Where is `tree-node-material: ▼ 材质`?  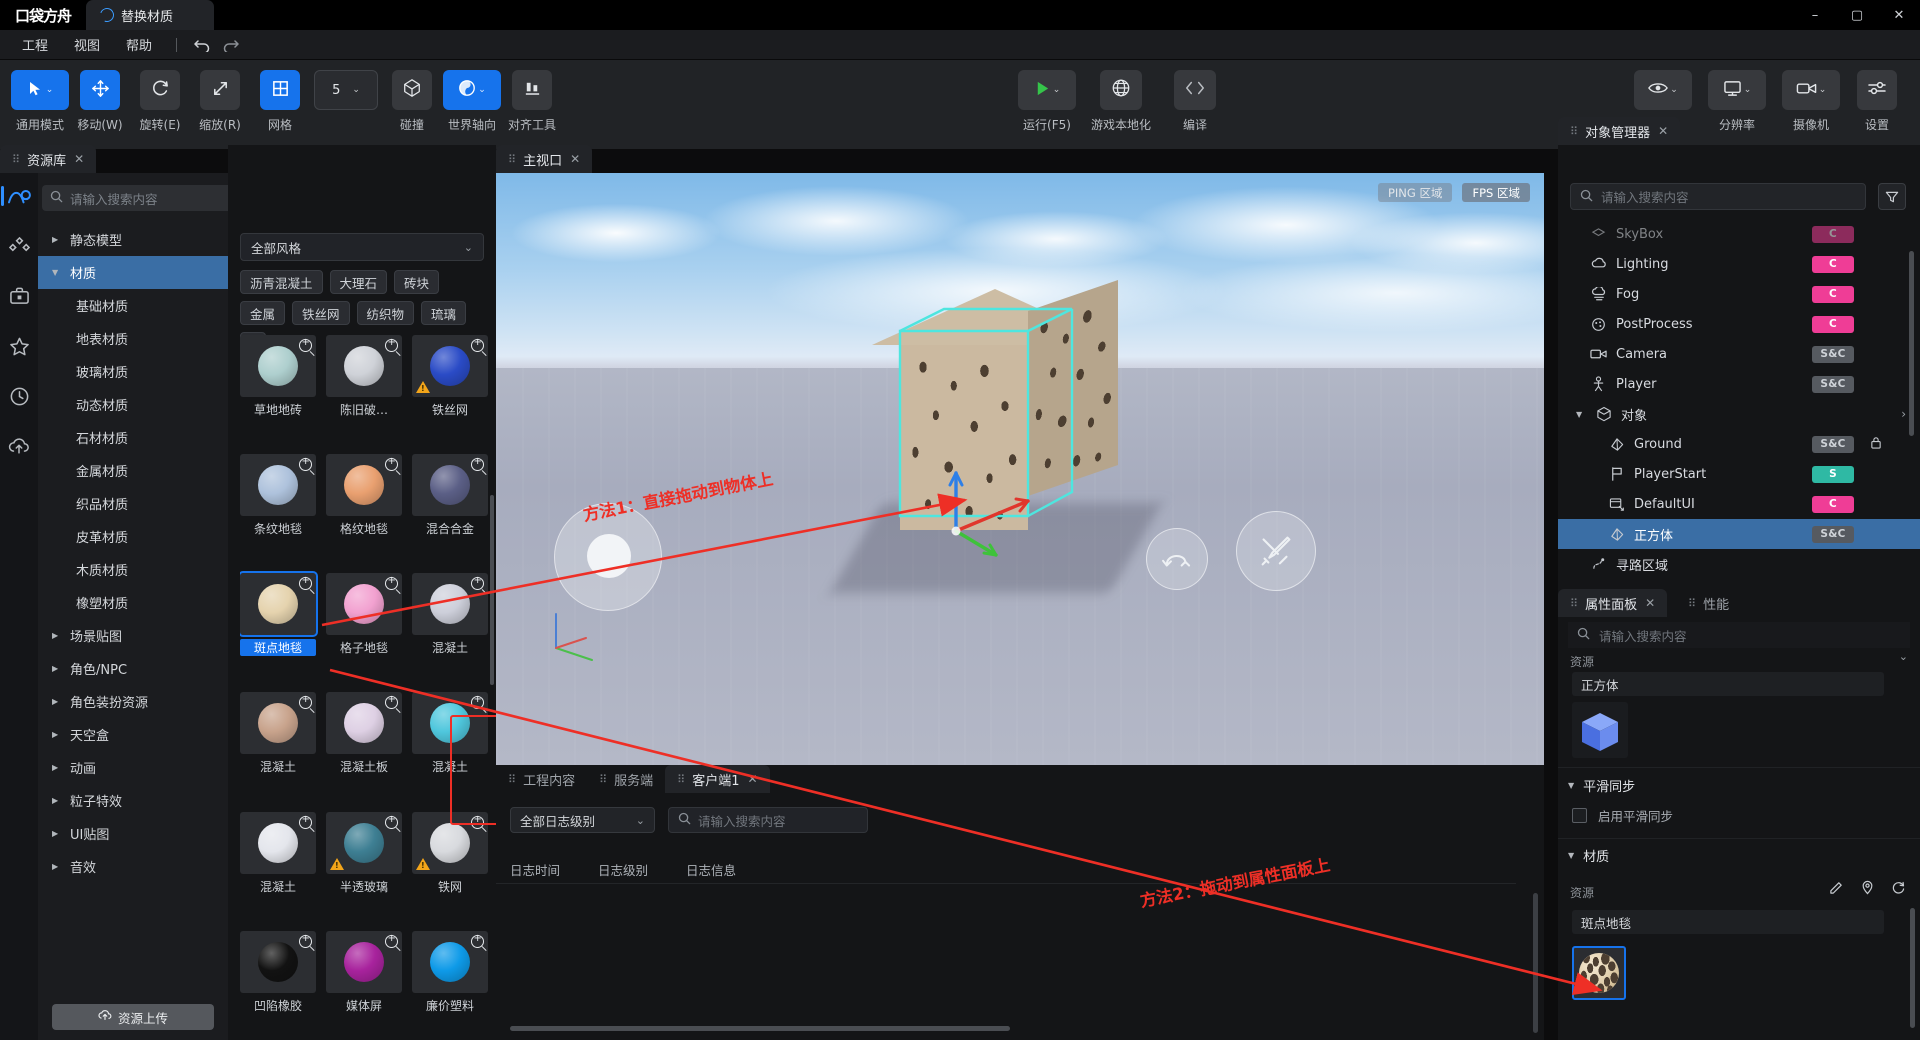
tree-node-material: ▼ 材质 is located at coordinates (133, 272).